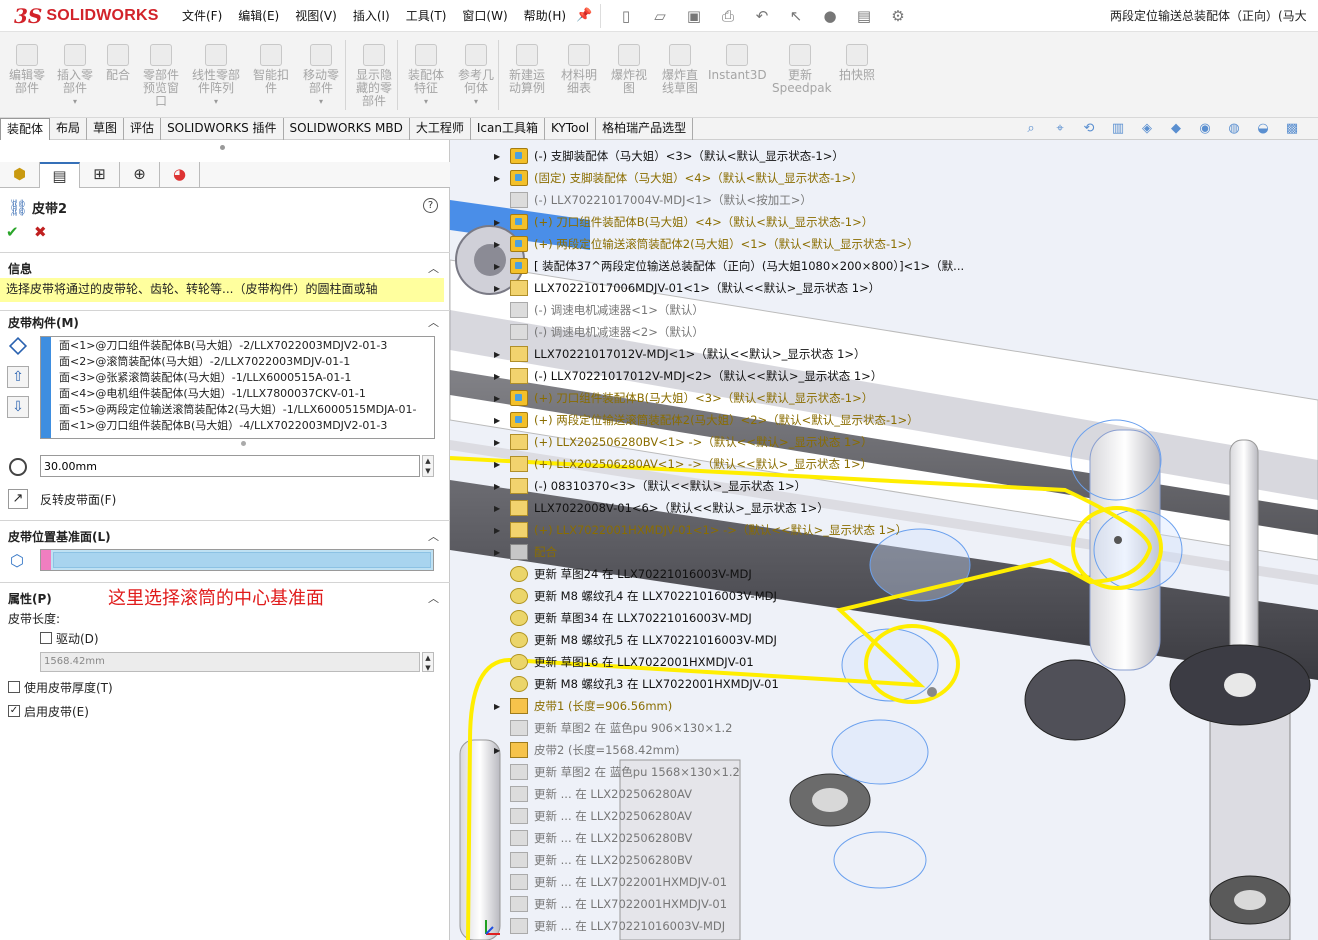 The height and width of the screenshot is (940, 1318). What do you see at coordinates (584, 15) in the screenshot?
I see `pin-icon: 📌` at bounding box center [584, 15].